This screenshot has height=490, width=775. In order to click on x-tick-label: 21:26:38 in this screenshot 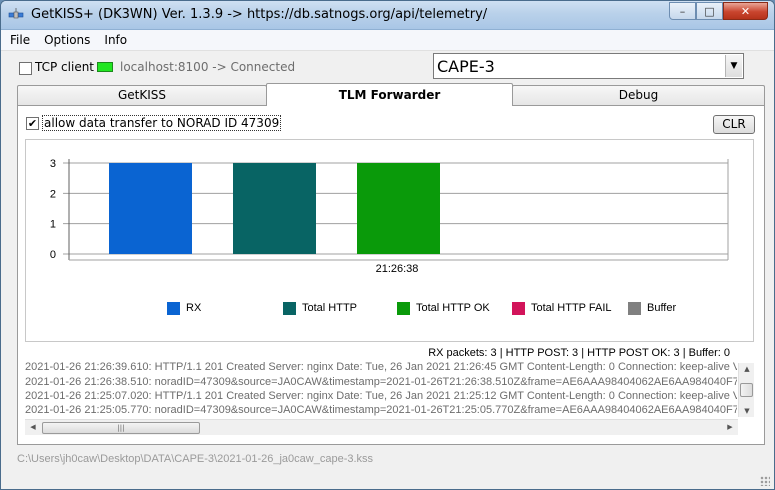, I will do `click(397, 269)`.